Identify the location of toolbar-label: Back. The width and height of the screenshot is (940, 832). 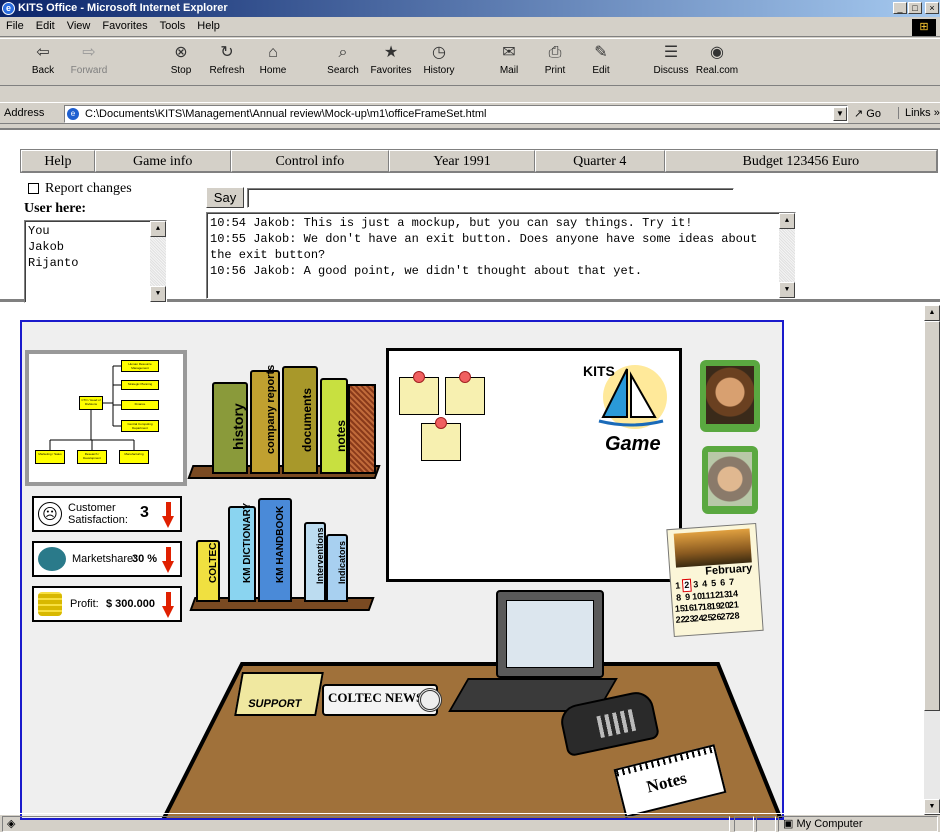
(43, 70).